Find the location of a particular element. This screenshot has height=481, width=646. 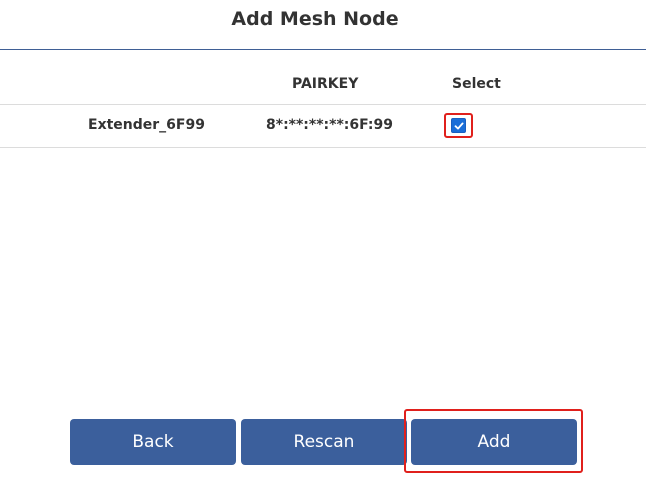

column-header-pairkey: PAIRKEY is located at coordinates (325, 84).